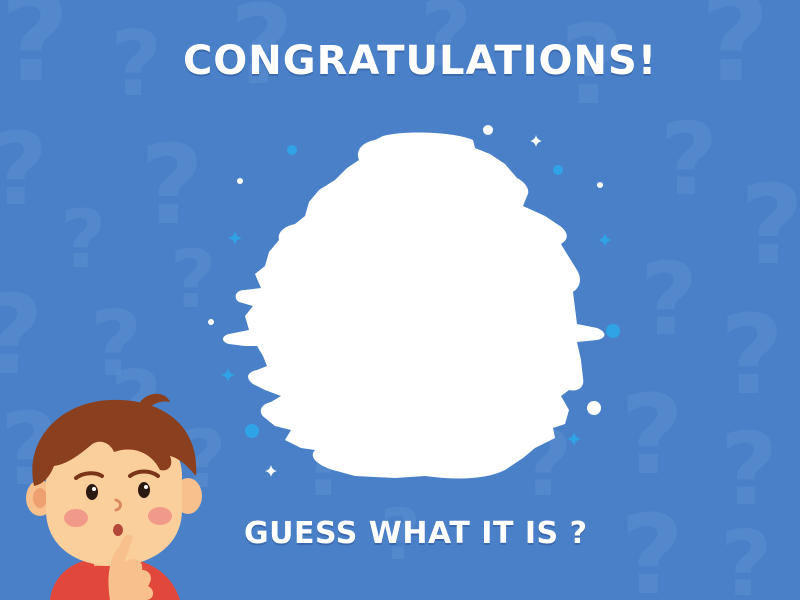  Describe the element at coordinates (114, 496) in the screenshot. I see `thinking-boy-icon` at that location.